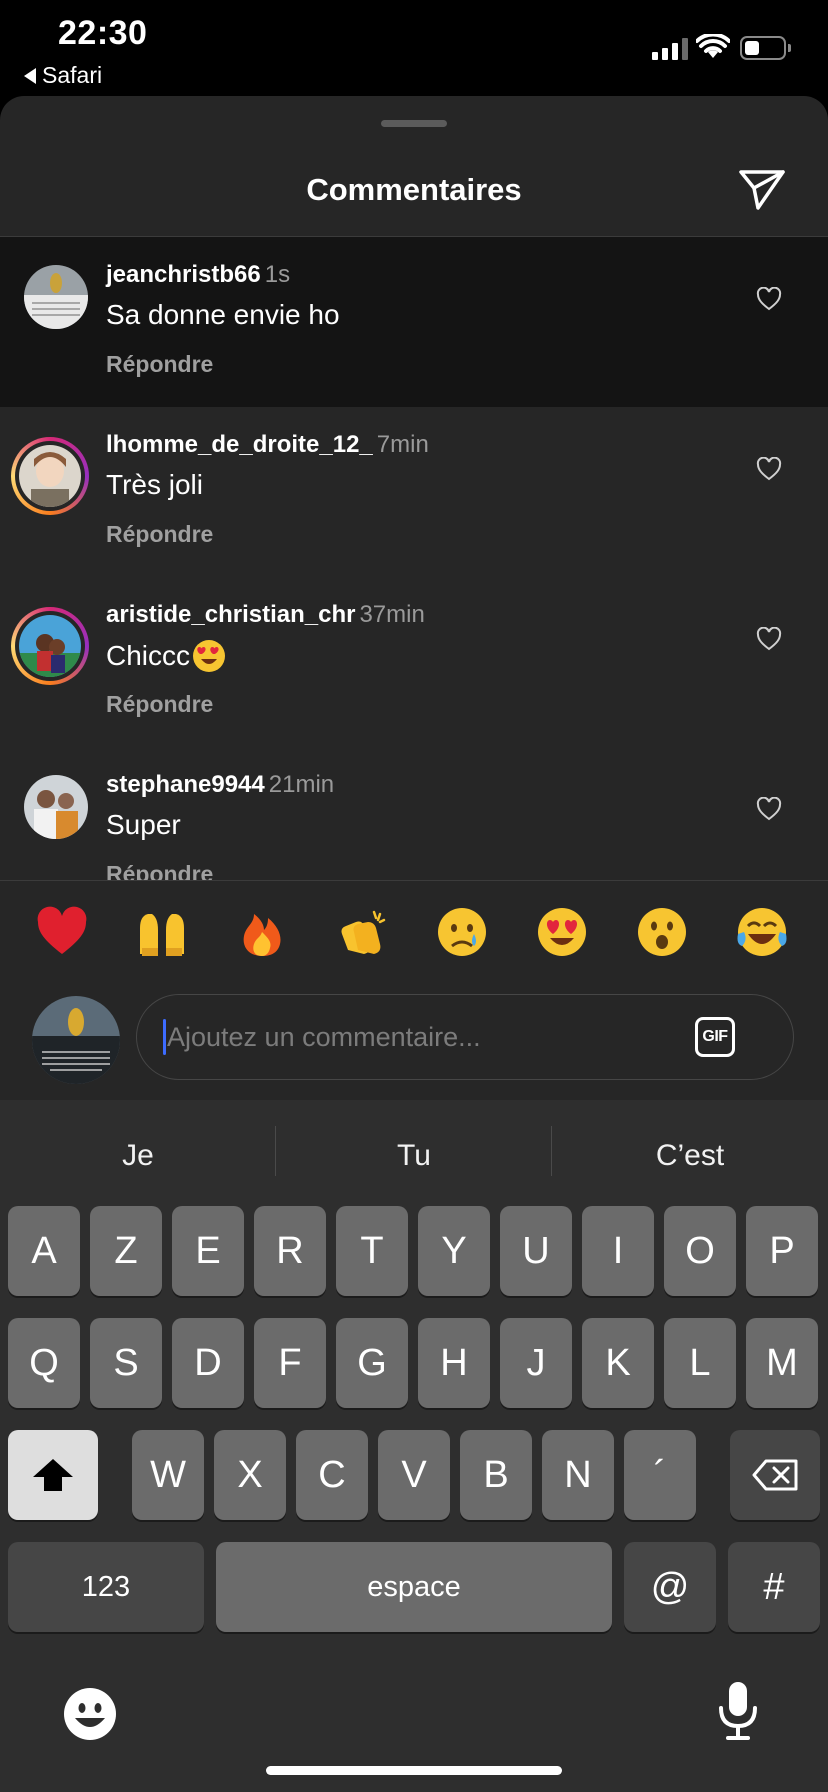 Image resolution: width=828 pixels, height=1792 pixels. I want to click on key-k: K, so click(618, 1363).